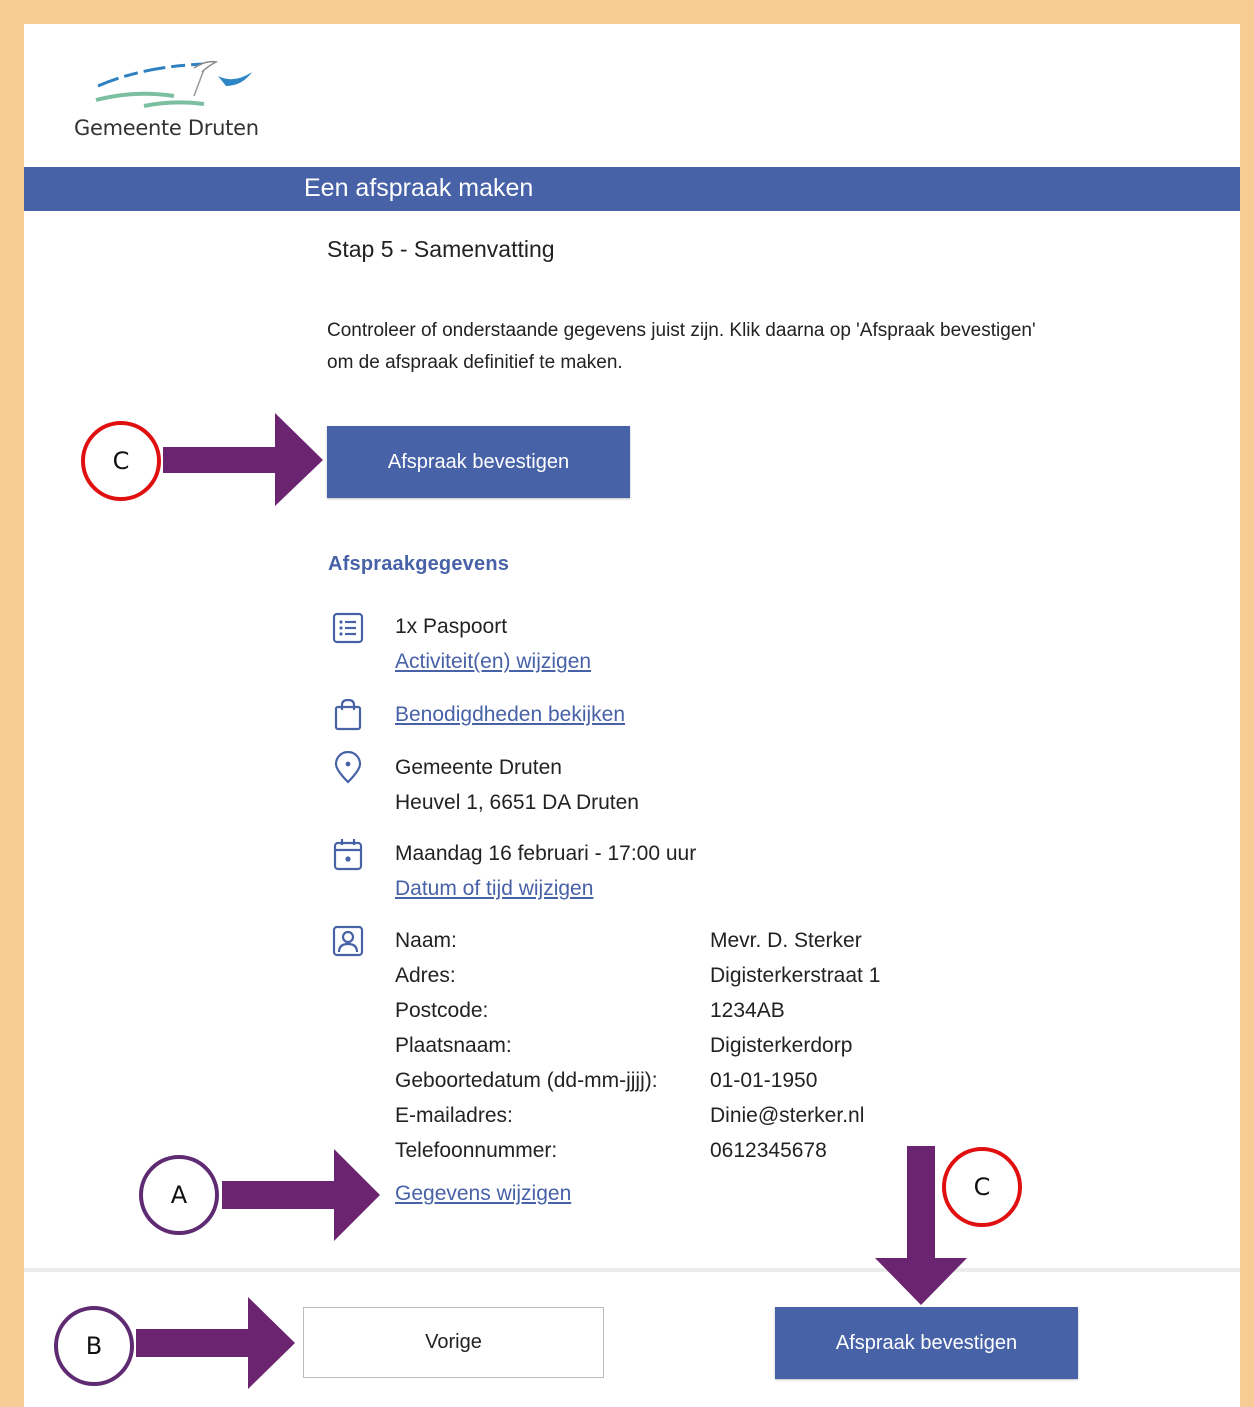  What do you see at coordinates (348, 767) in the screenshot?
I see `location-pin-icon` at bounding box center [348, 767].